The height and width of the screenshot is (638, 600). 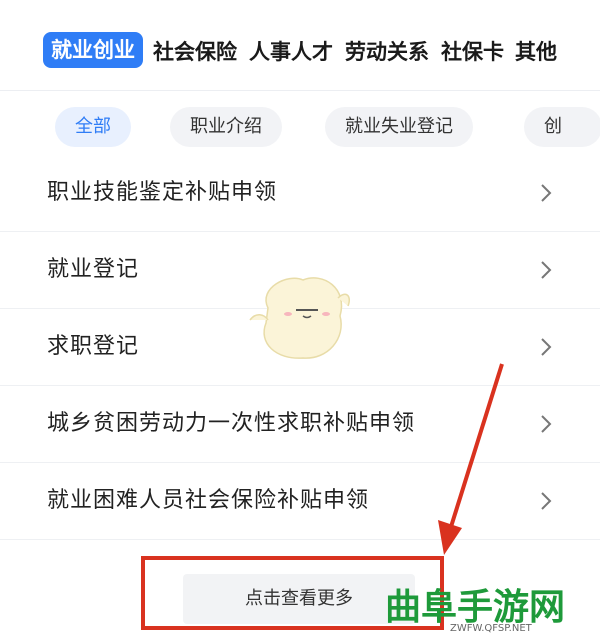 I want to click on tab-employment: 就业创业, so click(x=93, y=50).